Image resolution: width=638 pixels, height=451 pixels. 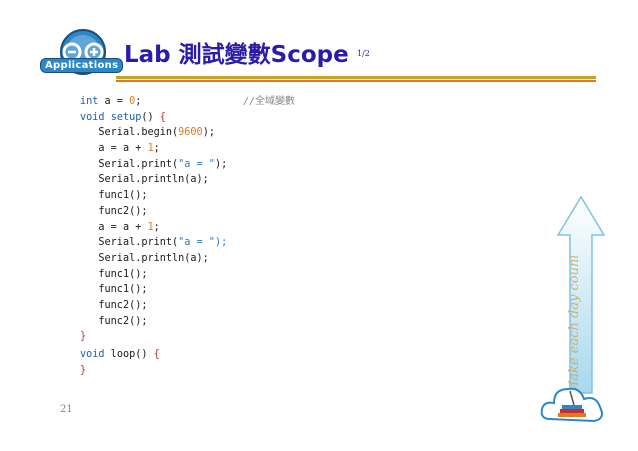 I want to click on code-line: int a = 0;, so click(x=111, y=101).